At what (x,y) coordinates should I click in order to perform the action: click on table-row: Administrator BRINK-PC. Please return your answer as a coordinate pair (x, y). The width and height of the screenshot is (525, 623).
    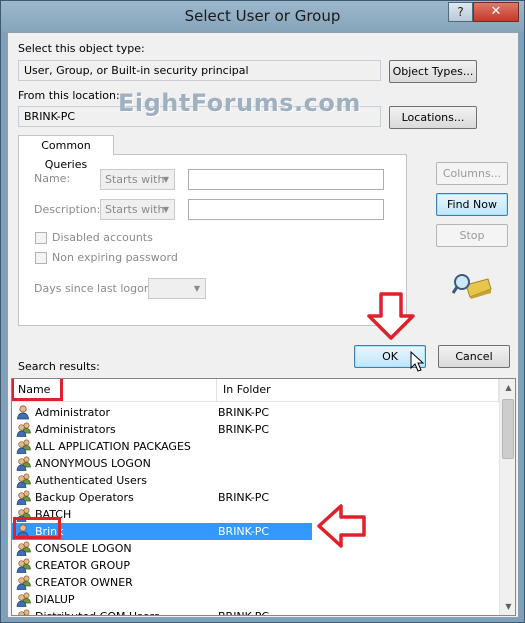
    Looking at the image, I should click on (162, 412).